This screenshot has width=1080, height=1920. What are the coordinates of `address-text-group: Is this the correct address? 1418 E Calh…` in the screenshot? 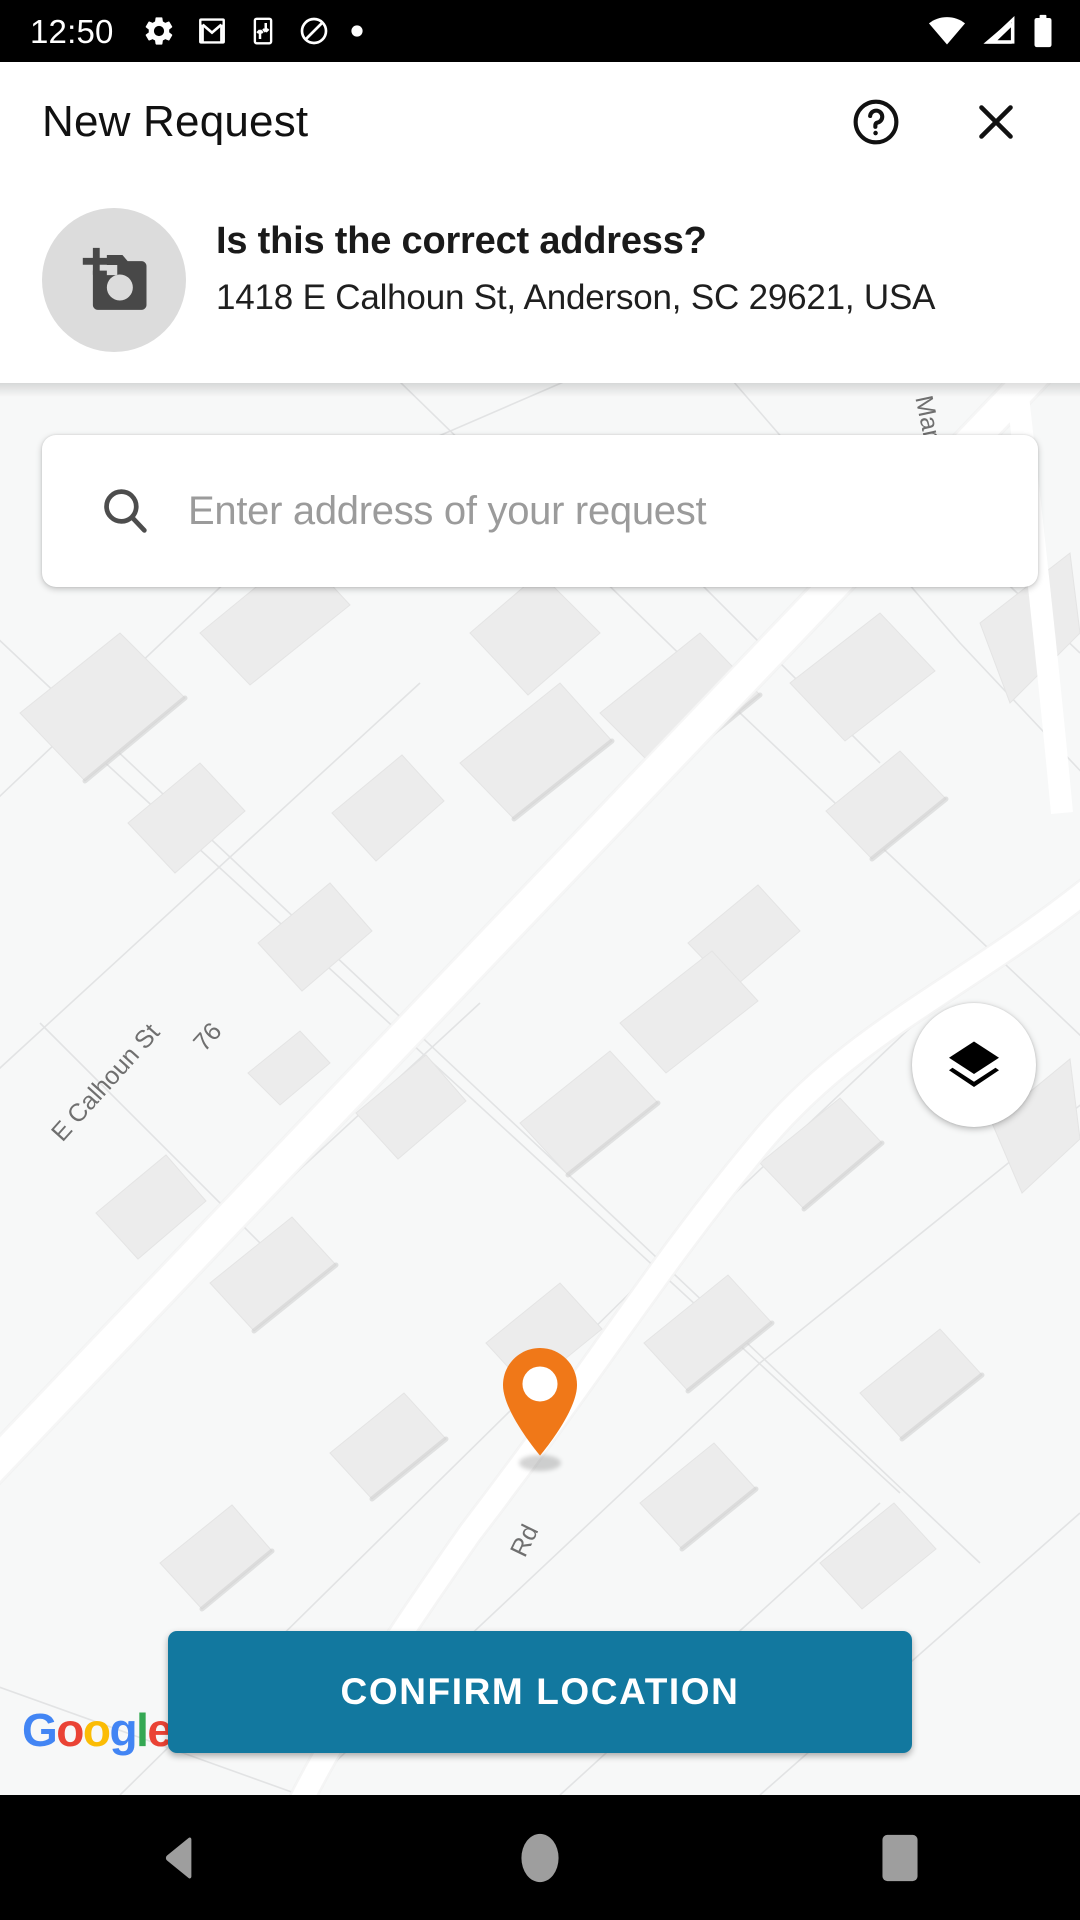 It's located at (576, 263).